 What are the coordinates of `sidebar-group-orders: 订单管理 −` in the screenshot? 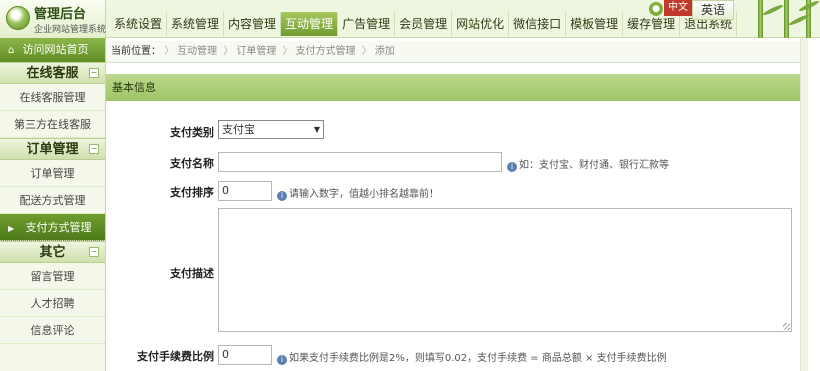 It's located at (52, 149).